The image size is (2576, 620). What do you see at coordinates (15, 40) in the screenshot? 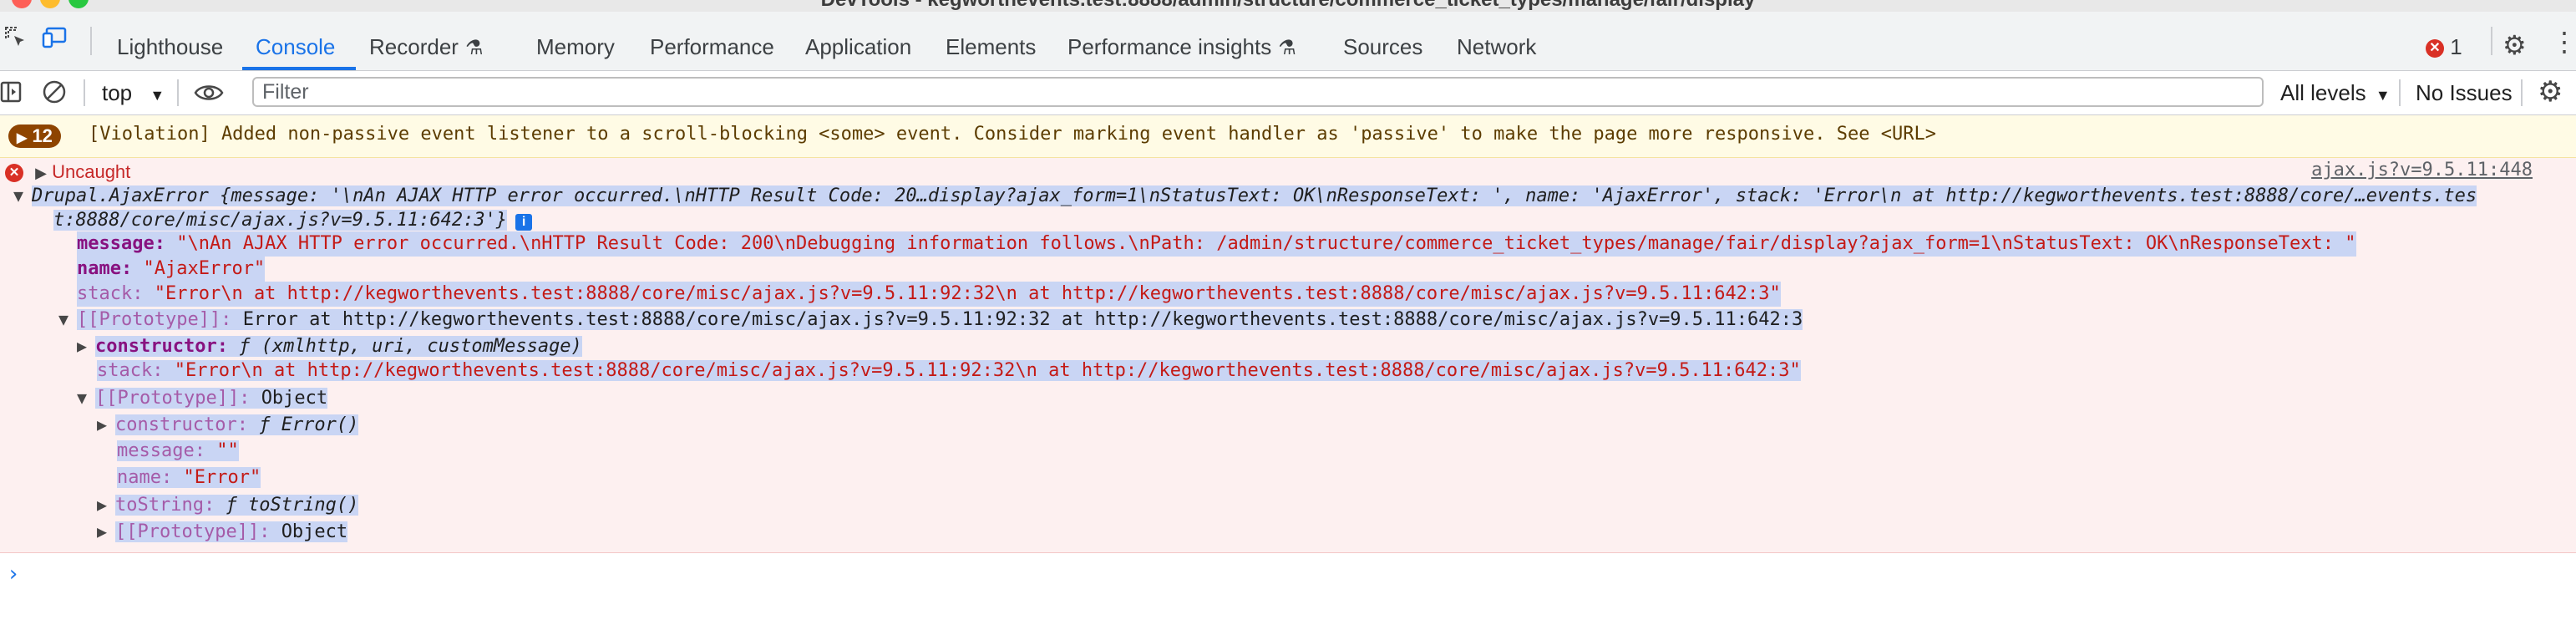
I see `inspect-element-icon` at bounding box center [15, 40].